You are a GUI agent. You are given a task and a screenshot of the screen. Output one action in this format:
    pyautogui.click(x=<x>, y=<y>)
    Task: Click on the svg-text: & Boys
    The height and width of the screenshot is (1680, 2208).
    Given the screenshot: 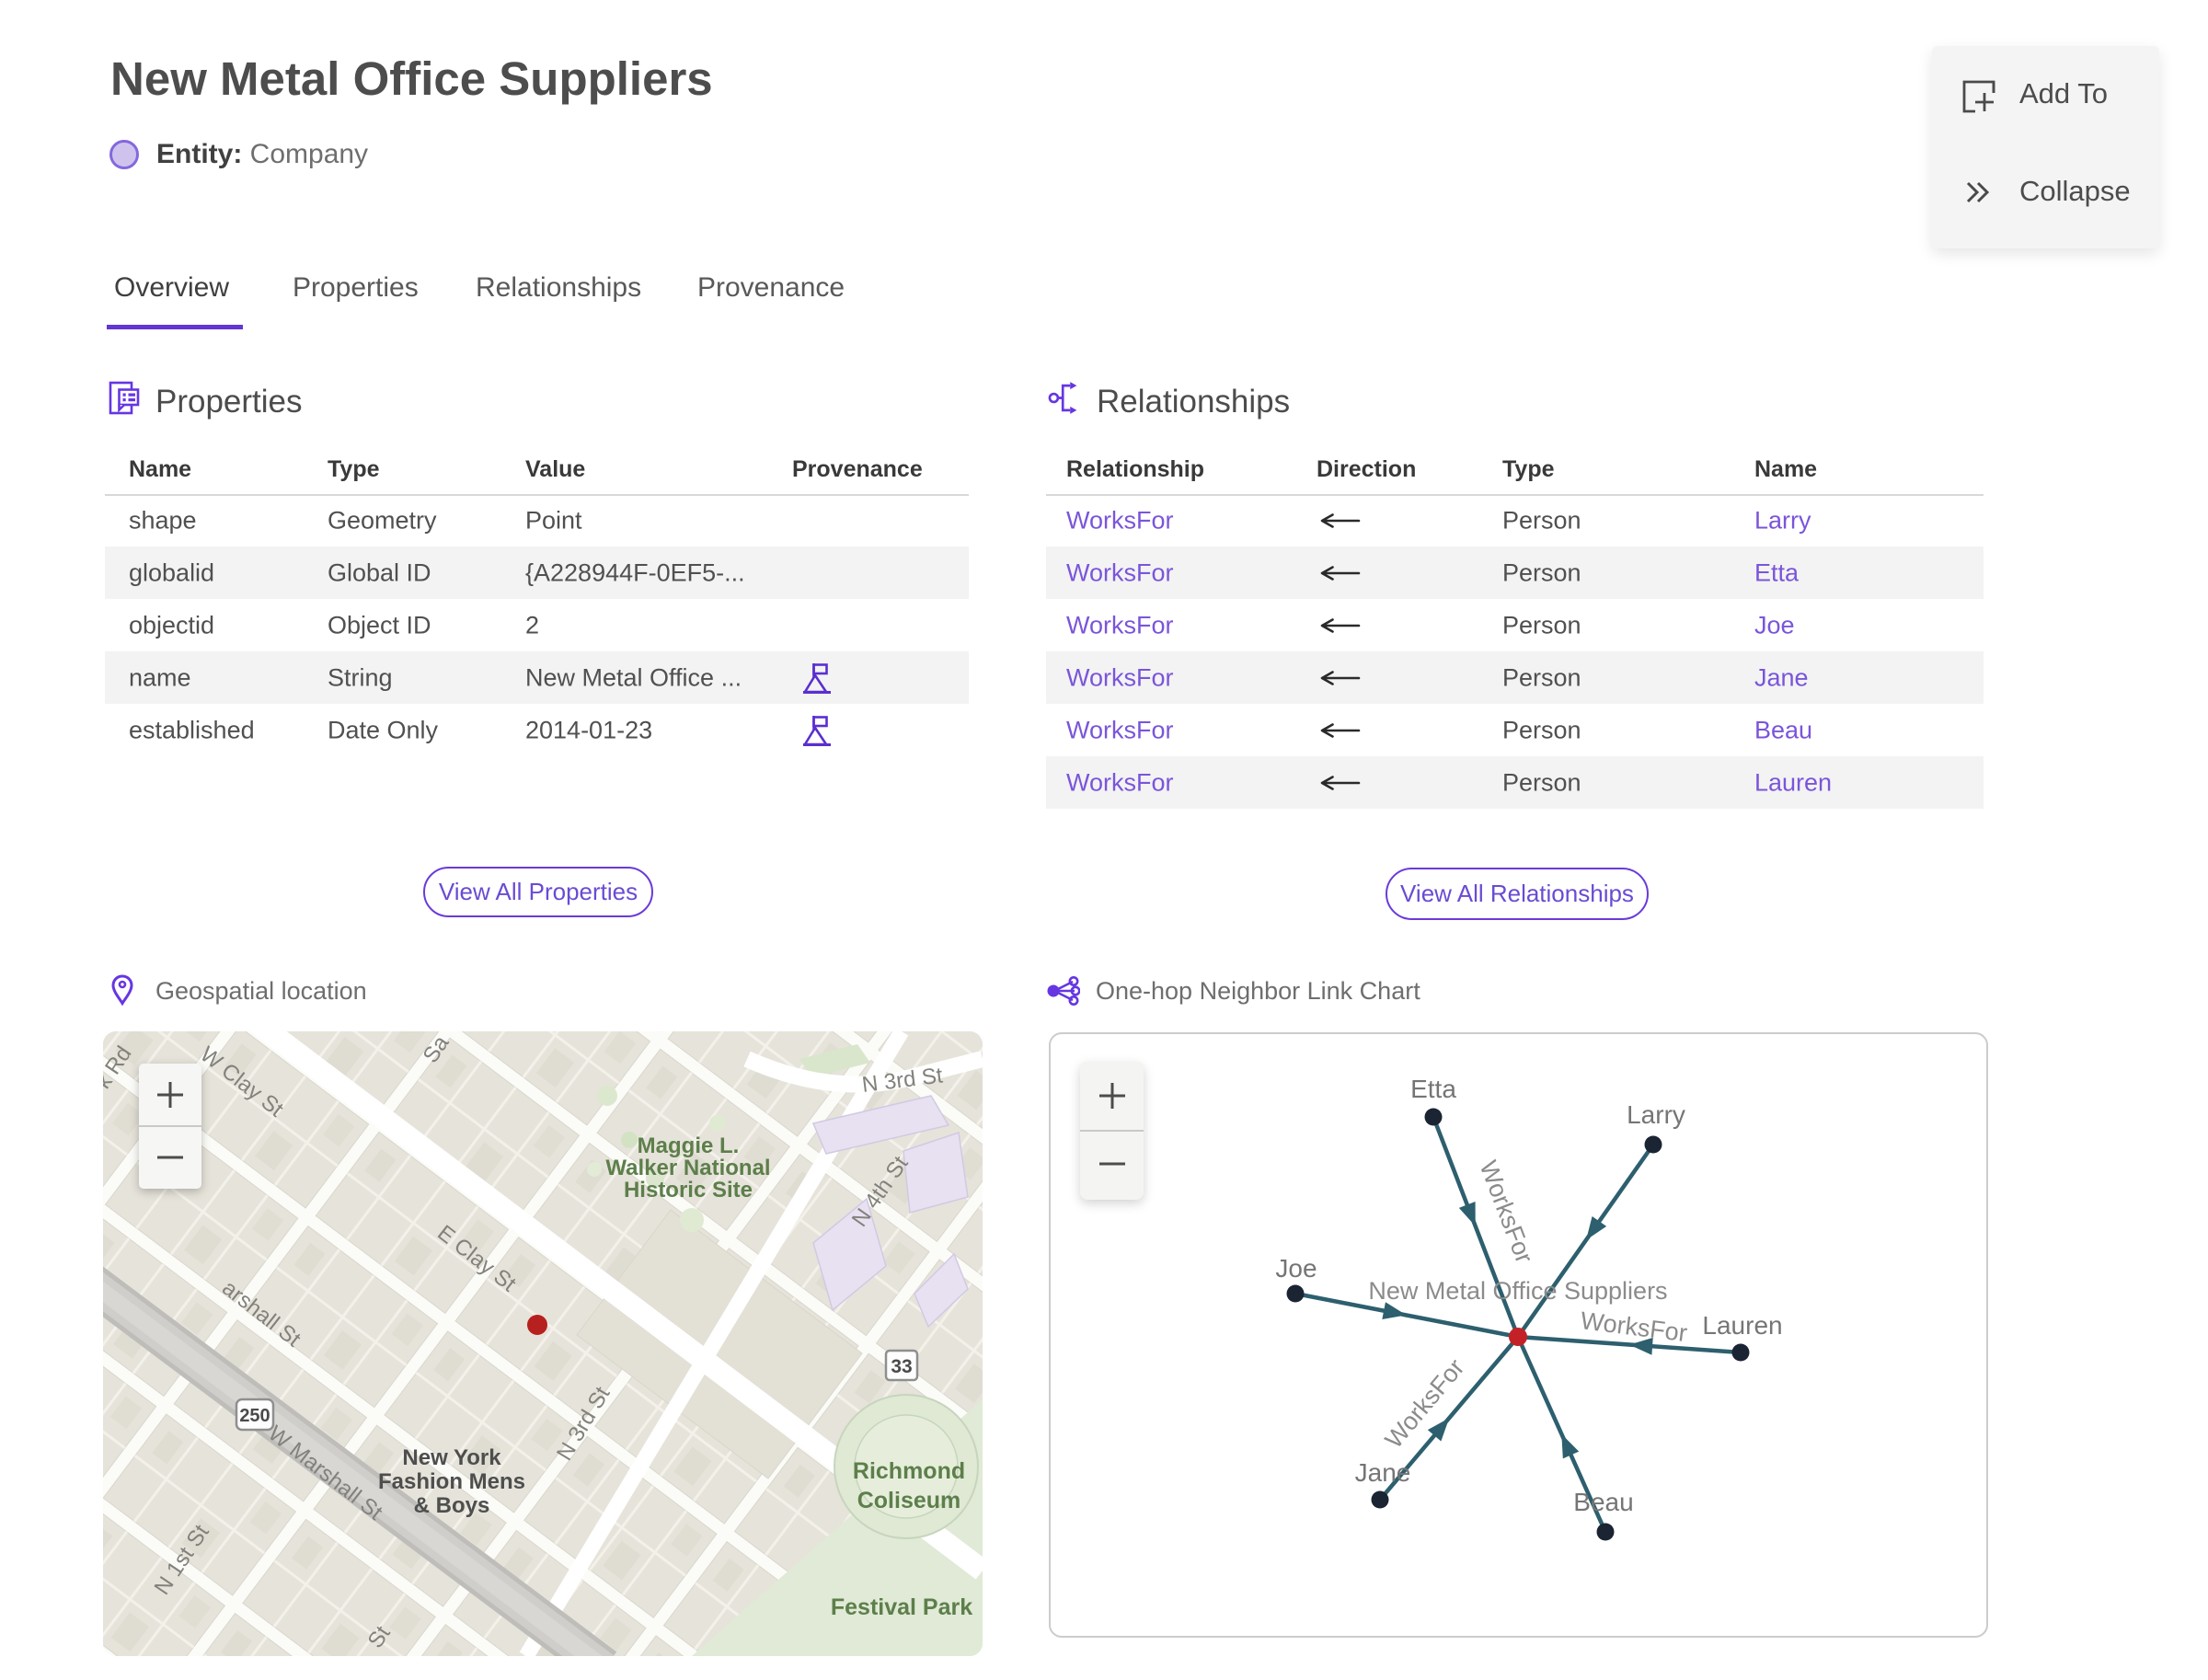 What is the action you would take?
    pyautogui.click(x=452, y=1505)
    